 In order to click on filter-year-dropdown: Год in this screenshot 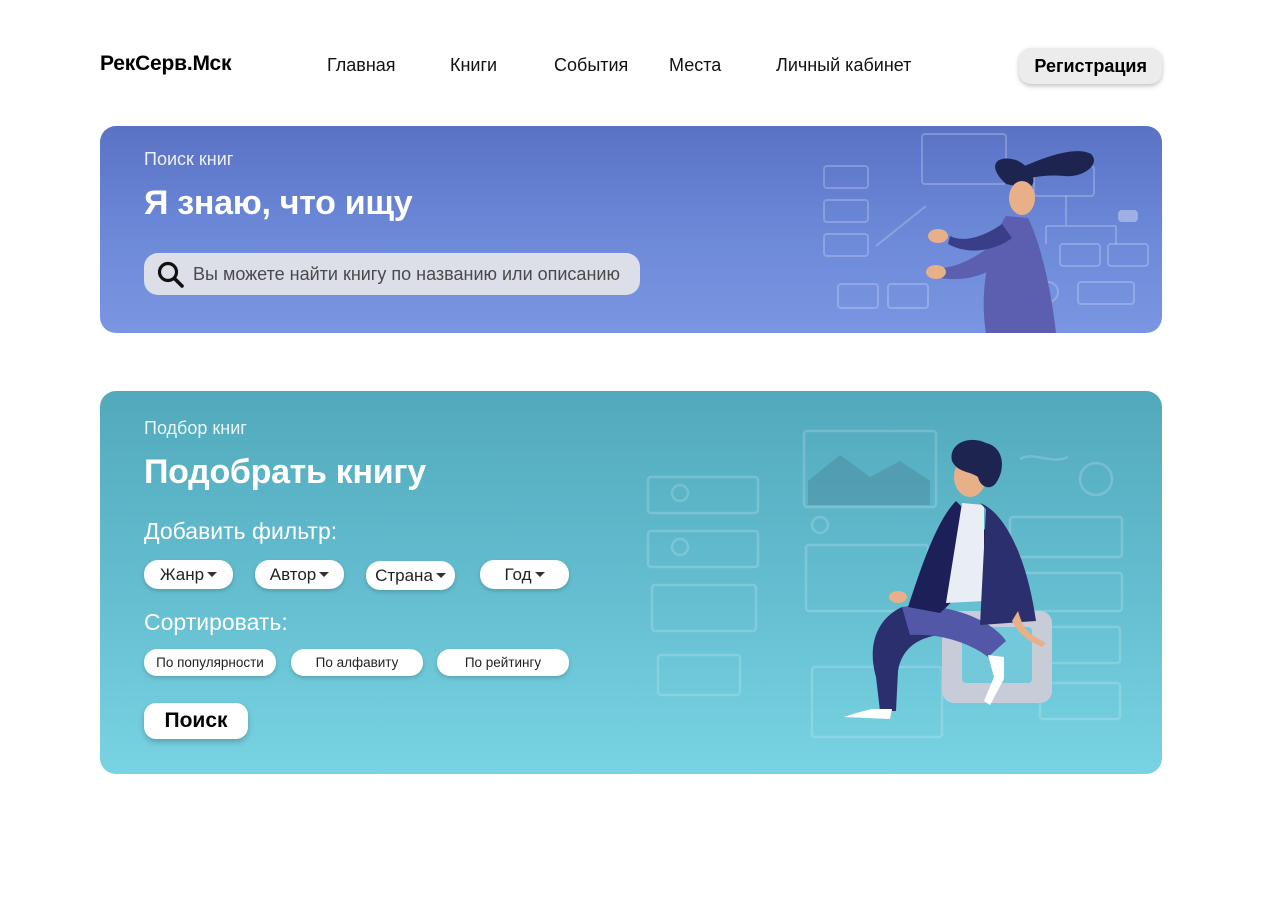, I will do `click(524, 574)`.